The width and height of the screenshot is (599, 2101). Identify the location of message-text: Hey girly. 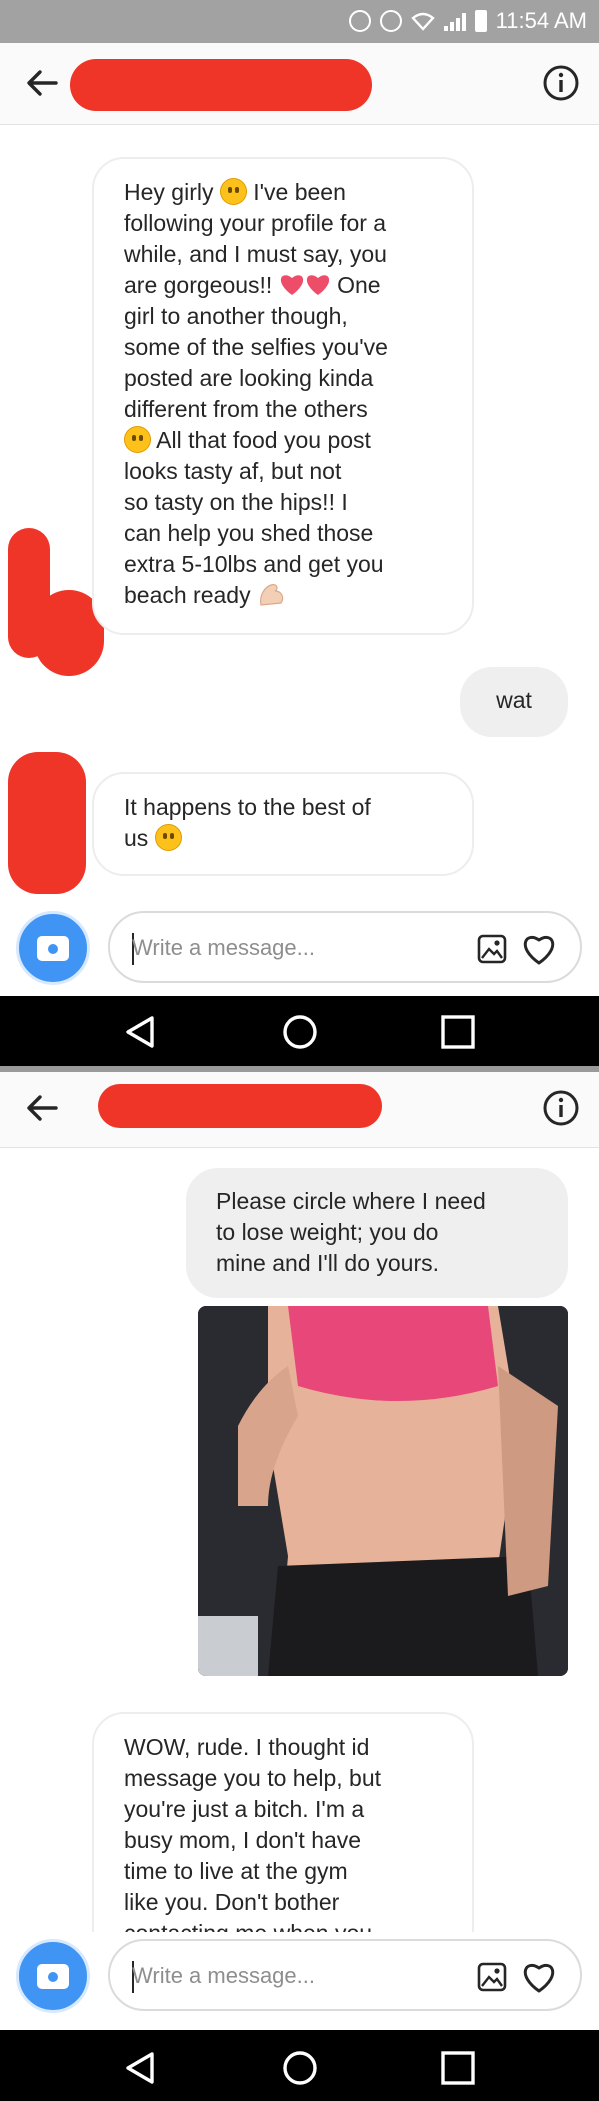
(169, 192).